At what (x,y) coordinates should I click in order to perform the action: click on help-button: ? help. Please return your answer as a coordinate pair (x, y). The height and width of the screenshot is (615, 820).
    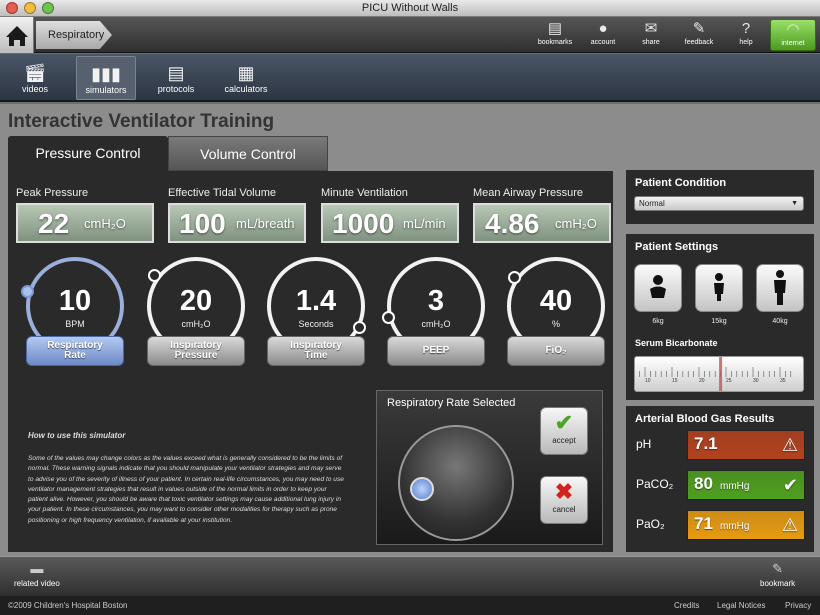
    Looking at the image, I should click on (746, 35).